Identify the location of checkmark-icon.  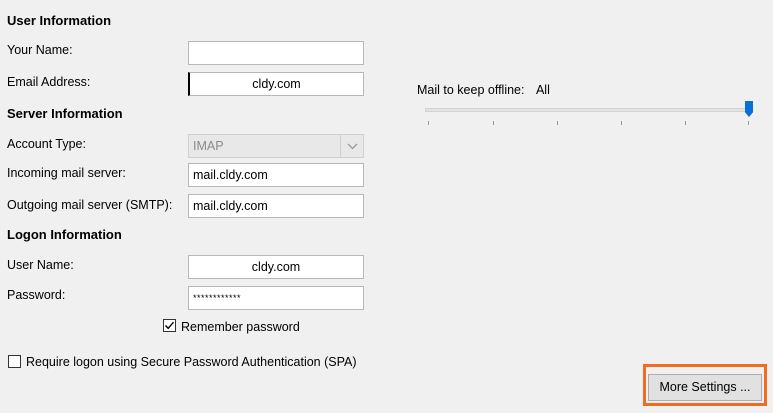
(169, 325).